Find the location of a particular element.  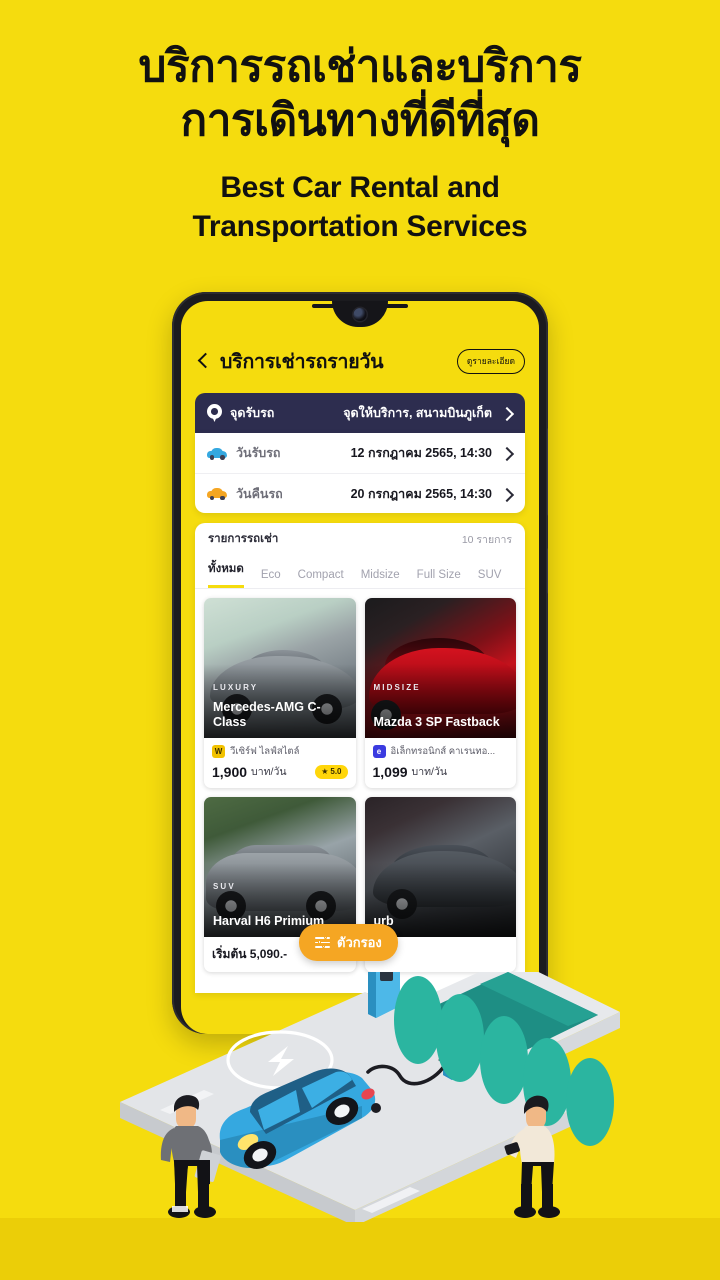

list-count: 10 รายการ is located at coordinates (486, 539).